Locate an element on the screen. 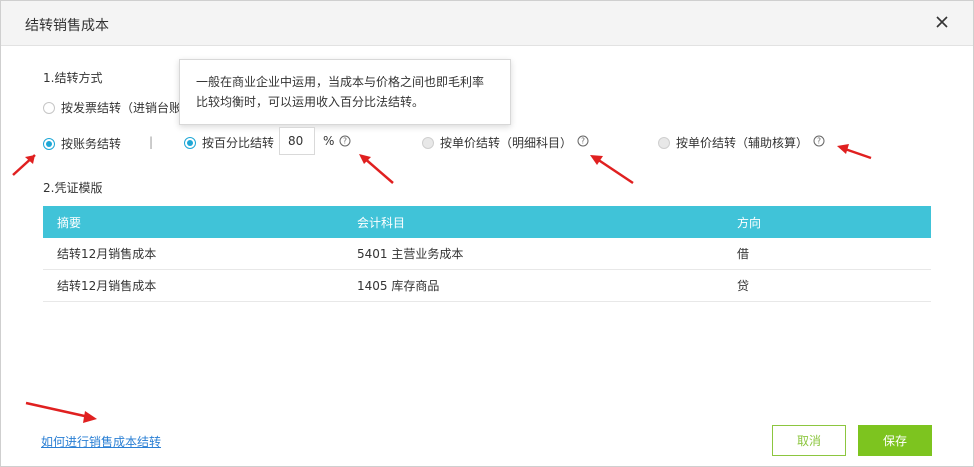 The width and height of the screenshot is (974, 467). dialog-titlebar: 结转销售成本 is located at coordinates (487, 23).